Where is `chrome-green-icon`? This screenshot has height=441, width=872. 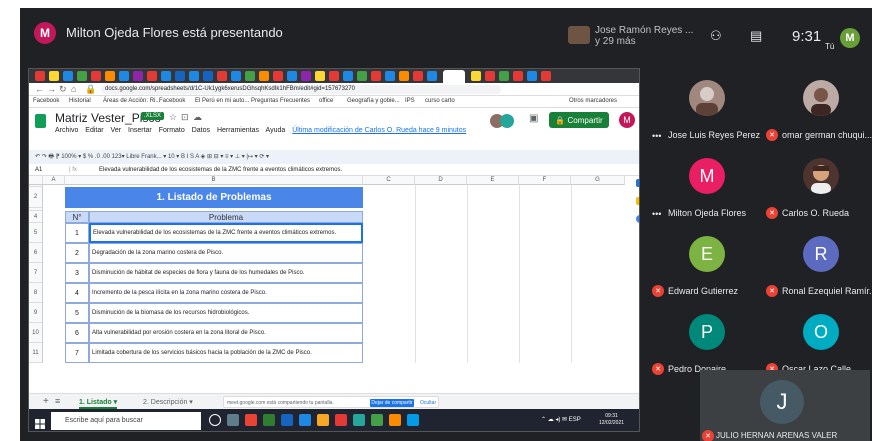 chrome-green-icon is located at coordinates (377, 420).